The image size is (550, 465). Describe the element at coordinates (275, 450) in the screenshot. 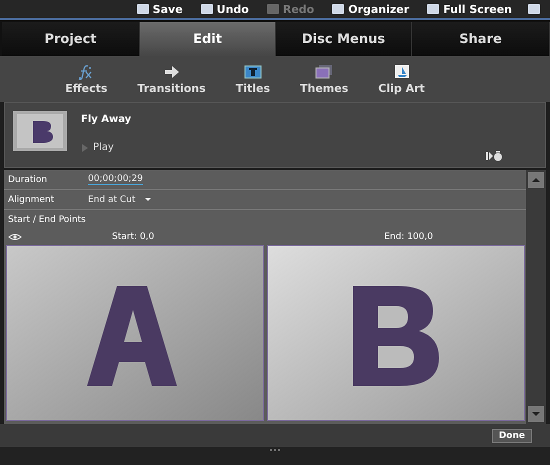

I see `grip-icon` at that location.